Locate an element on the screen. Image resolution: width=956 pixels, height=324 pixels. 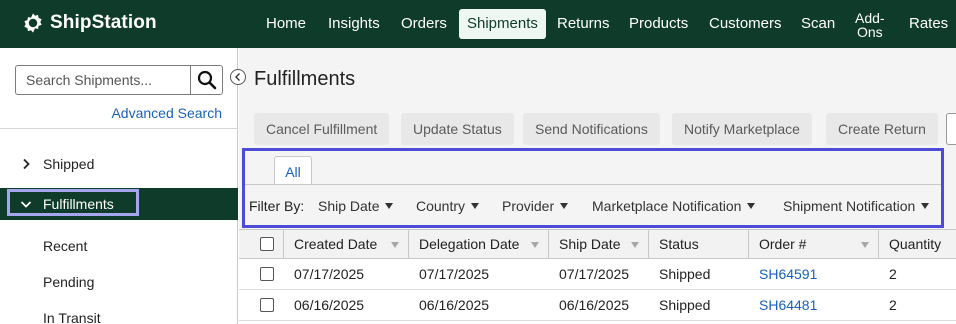
cancel-fulfillment-button: Cancel Fulfillment is located at coordinates (322, 129).